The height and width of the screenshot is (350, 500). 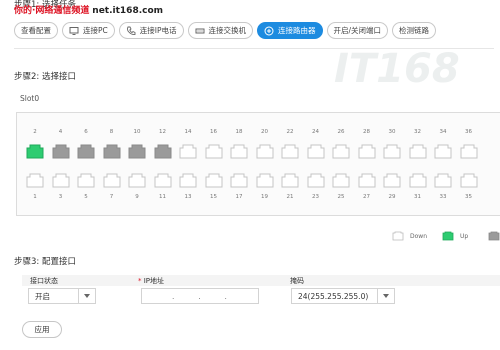 What do you see at coordinates (297, 281) in the screenshot?
I see `mask-label: 掩码` at bounding box center [297, 281].